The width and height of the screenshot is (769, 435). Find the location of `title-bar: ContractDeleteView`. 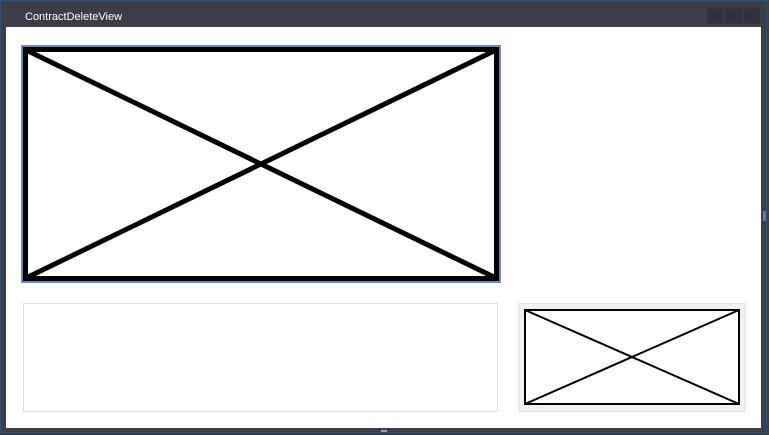

title-bar: ContractDeleteView is located at coordinates (383, 14).